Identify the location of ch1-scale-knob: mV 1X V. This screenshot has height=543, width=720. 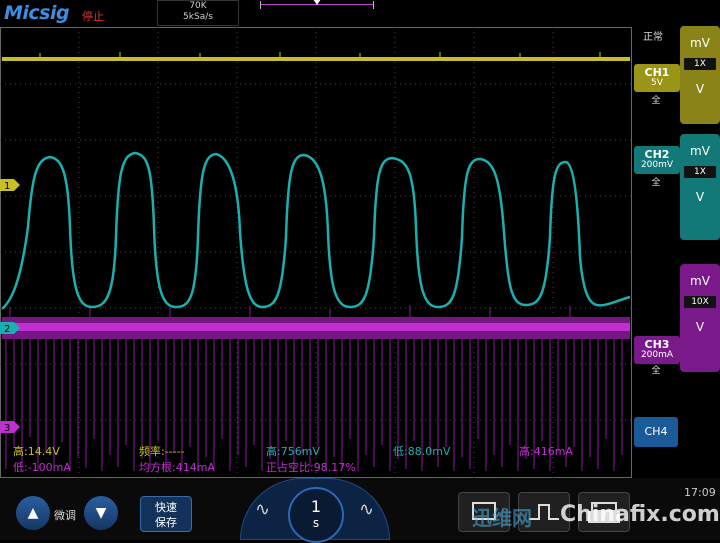
(700, 75).